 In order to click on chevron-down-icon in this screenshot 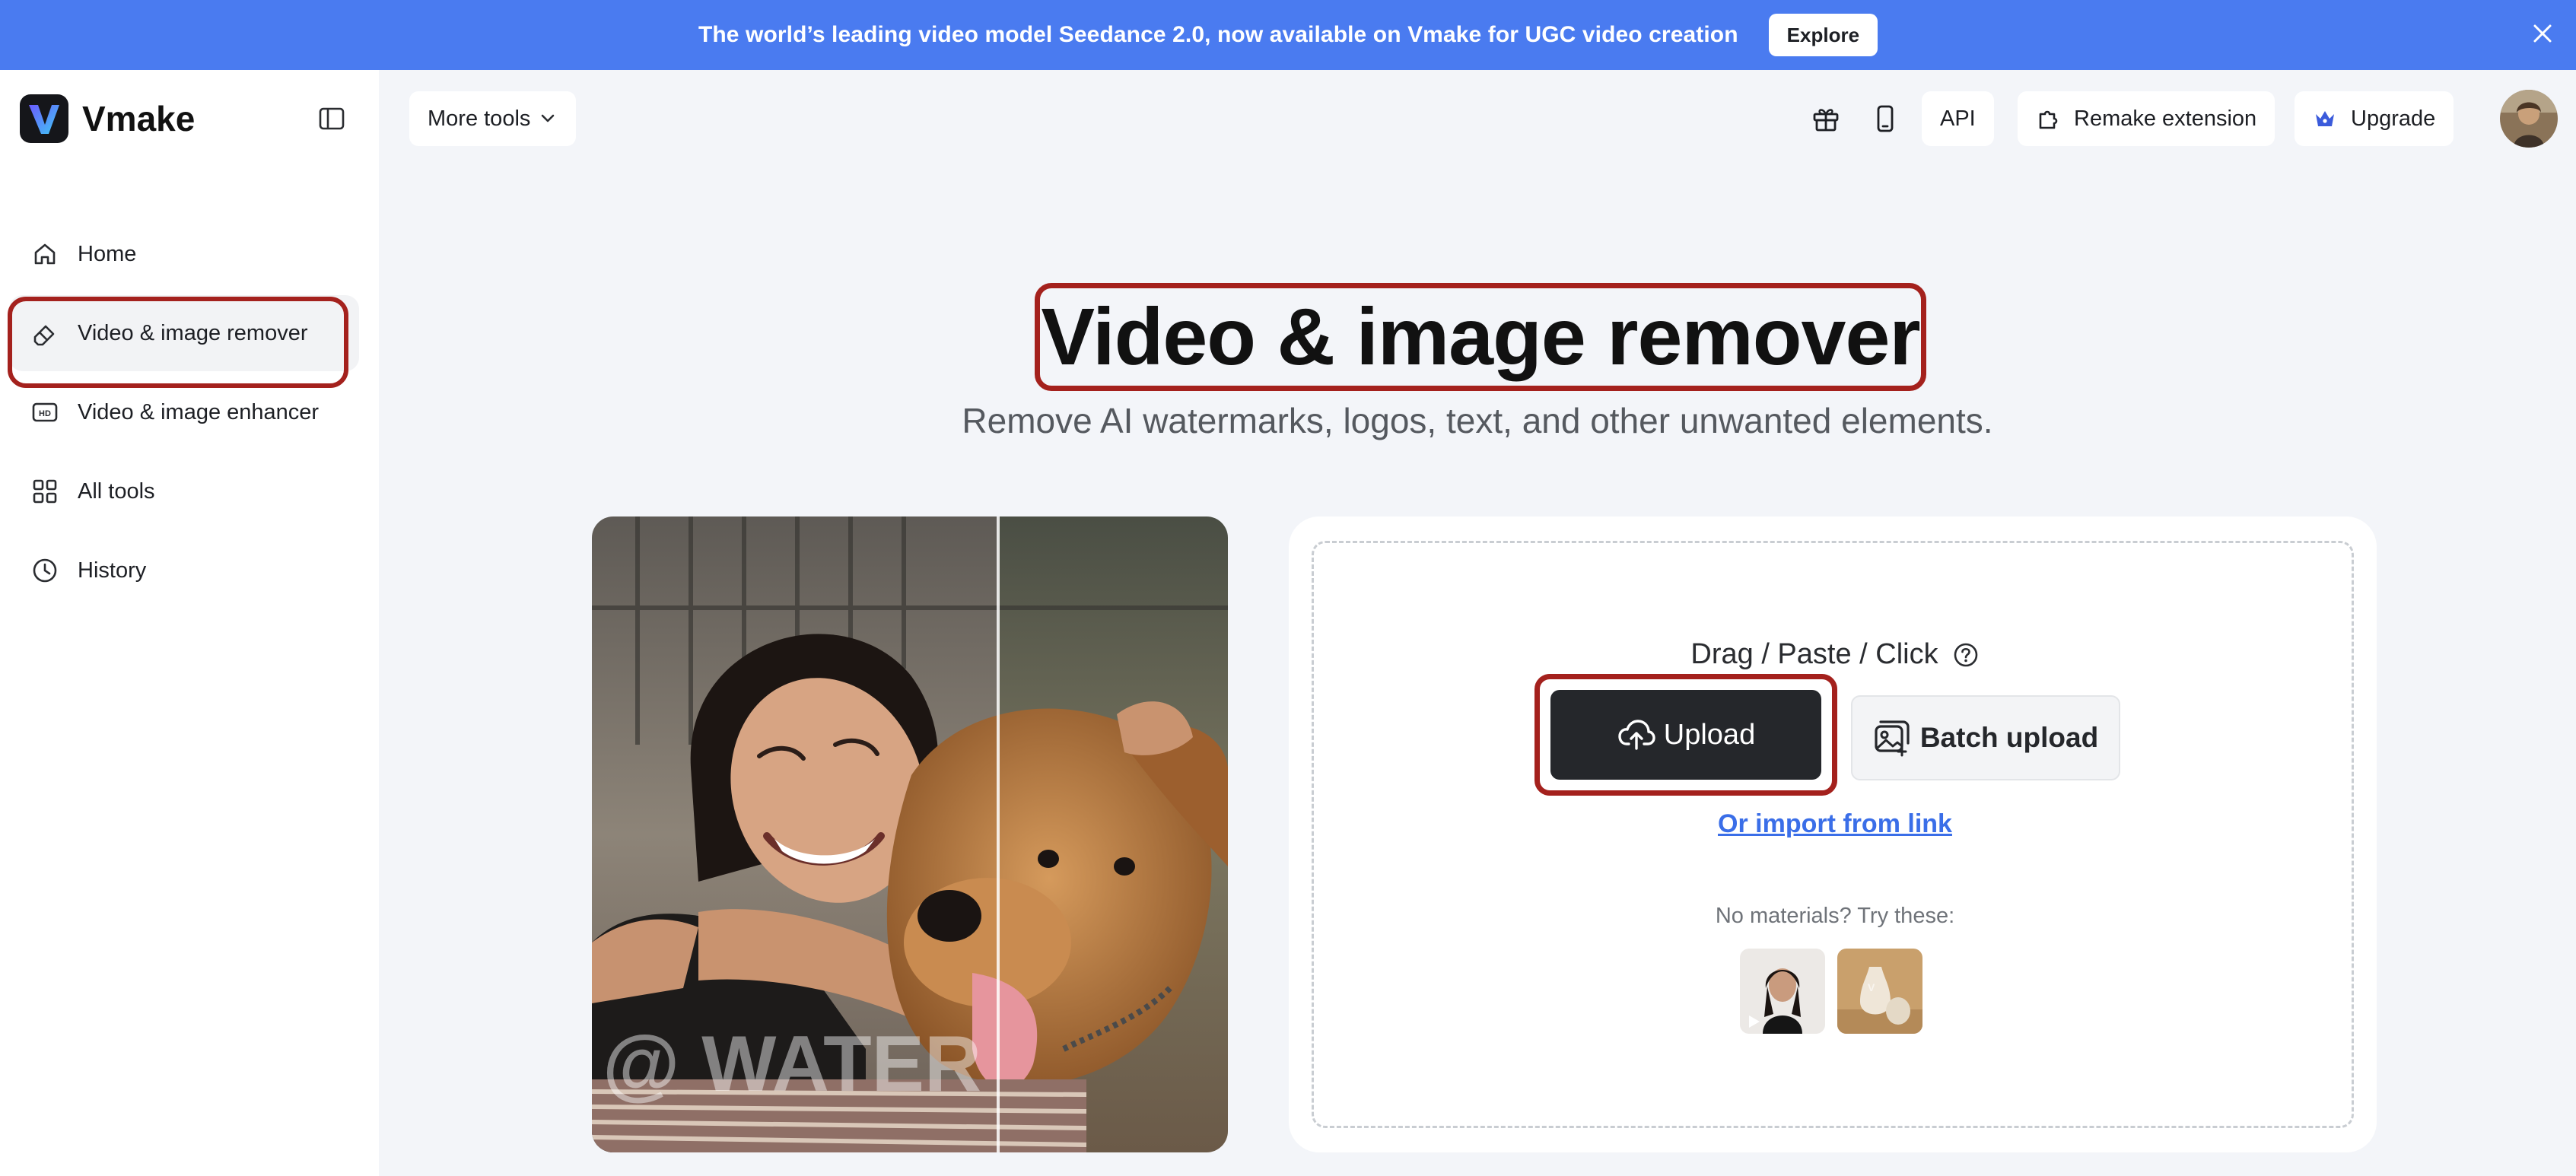, I will do `click(549, 118)`.